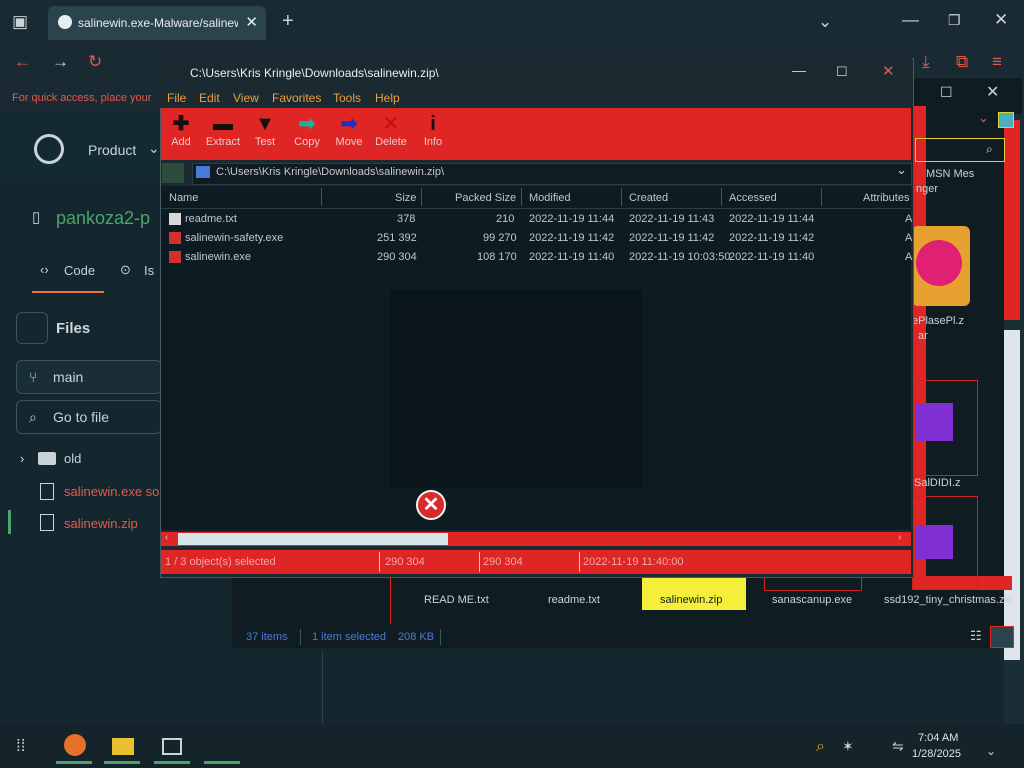  What do you see at coordinates (799, 70) in the screenshot?
I see `zip-minimize-icon: —` at bounding box center [799, 70].